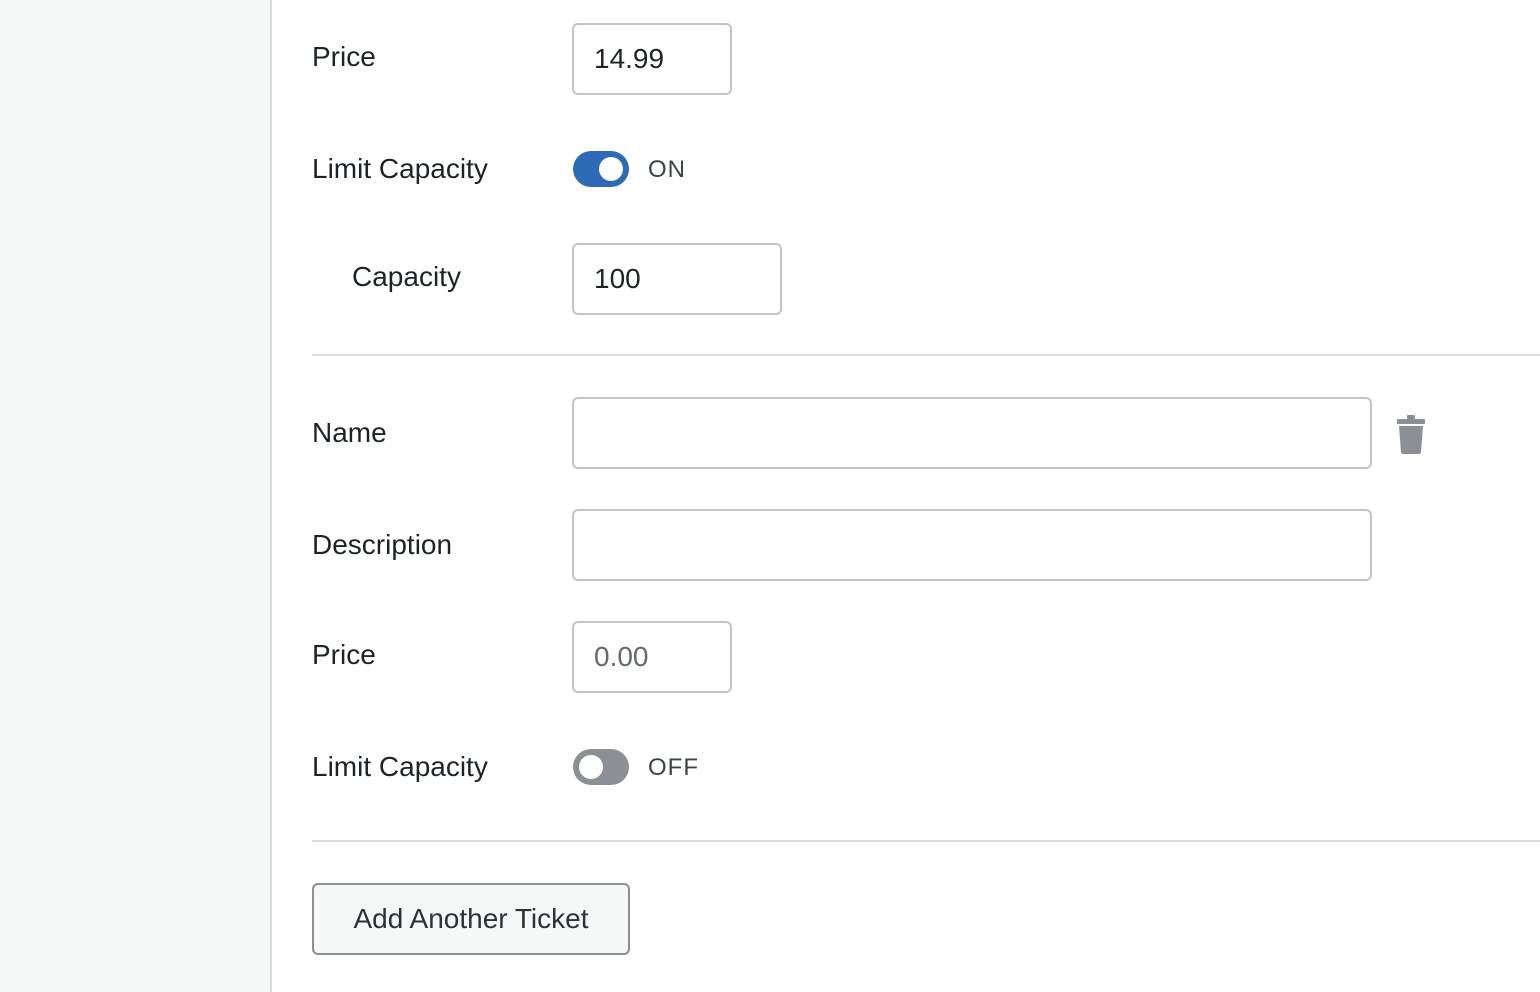  Describe the element at coordinates (667, 169) in the screenshot. I see `ticket1-limit-capacity-state: ON` at that location.